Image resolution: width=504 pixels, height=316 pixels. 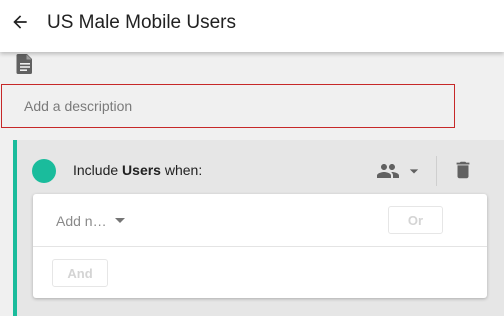 I want to click on include-rule-label: Include Users when:, so click(x=137, y=170).